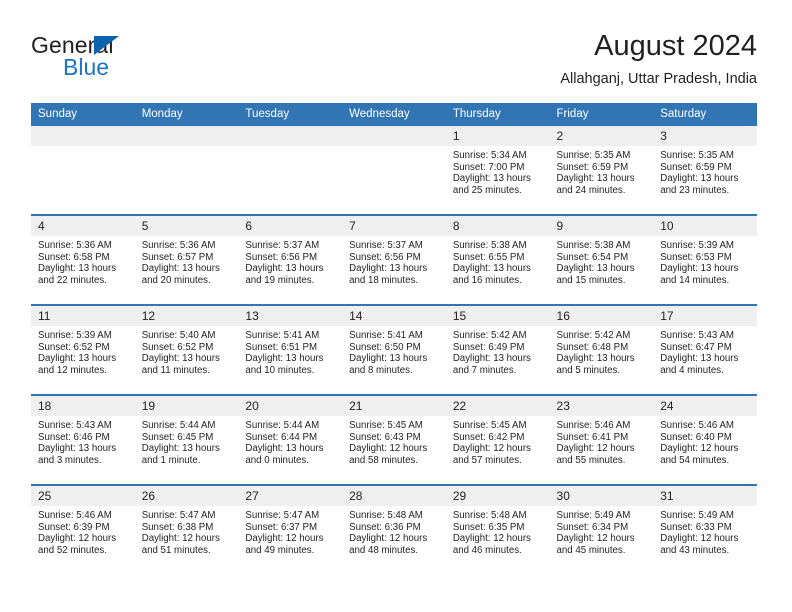 This screenshot has height=612, width=792. Describe the element at coordinates (705, 114) in the screenshot. I see `weekday-header-saturday: Saturday` at that location.